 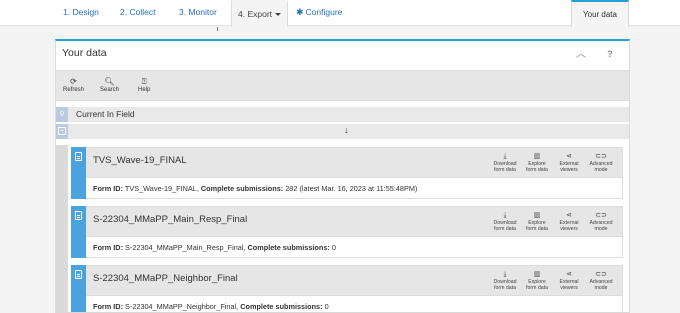 I want to click on tab-design: 1. Design, so click(x=81, y=13).